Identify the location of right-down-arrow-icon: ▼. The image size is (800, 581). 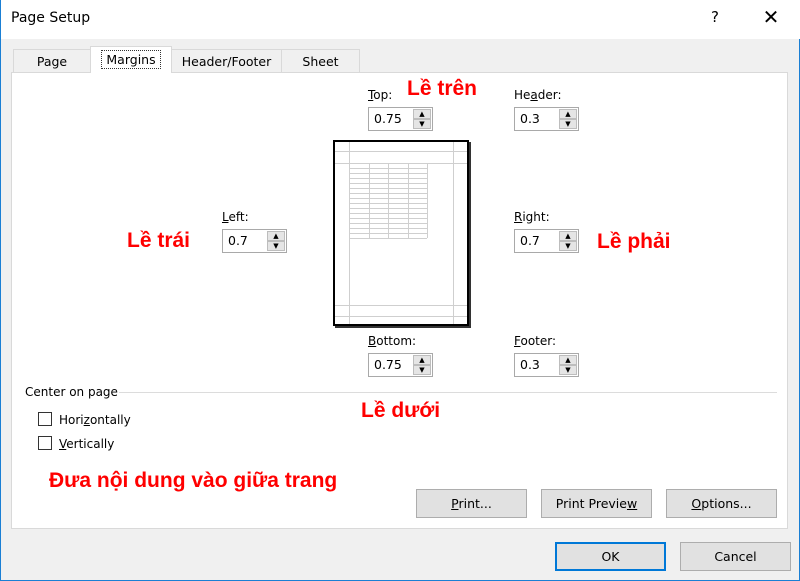
(568, 246).